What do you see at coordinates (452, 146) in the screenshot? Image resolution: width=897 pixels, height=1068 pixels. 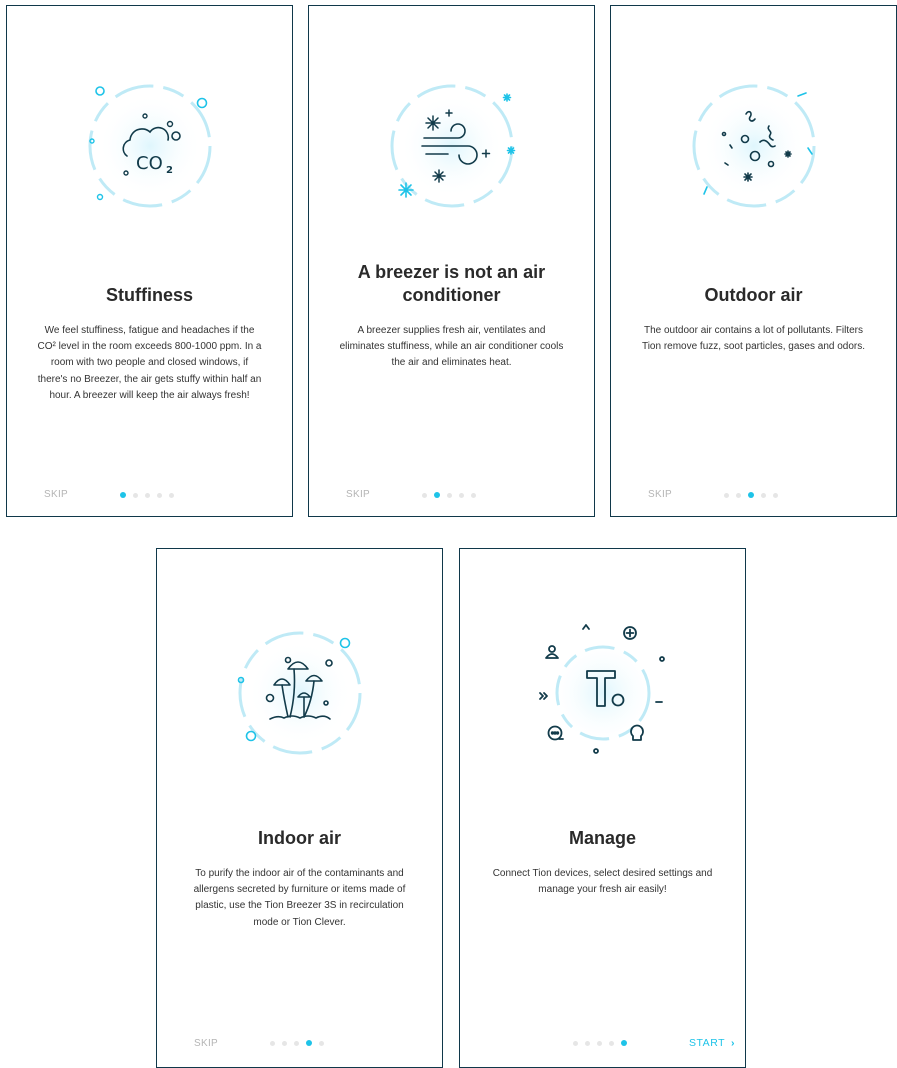 I see `wind-snowflake-icon` at bounding box center [452, 146].